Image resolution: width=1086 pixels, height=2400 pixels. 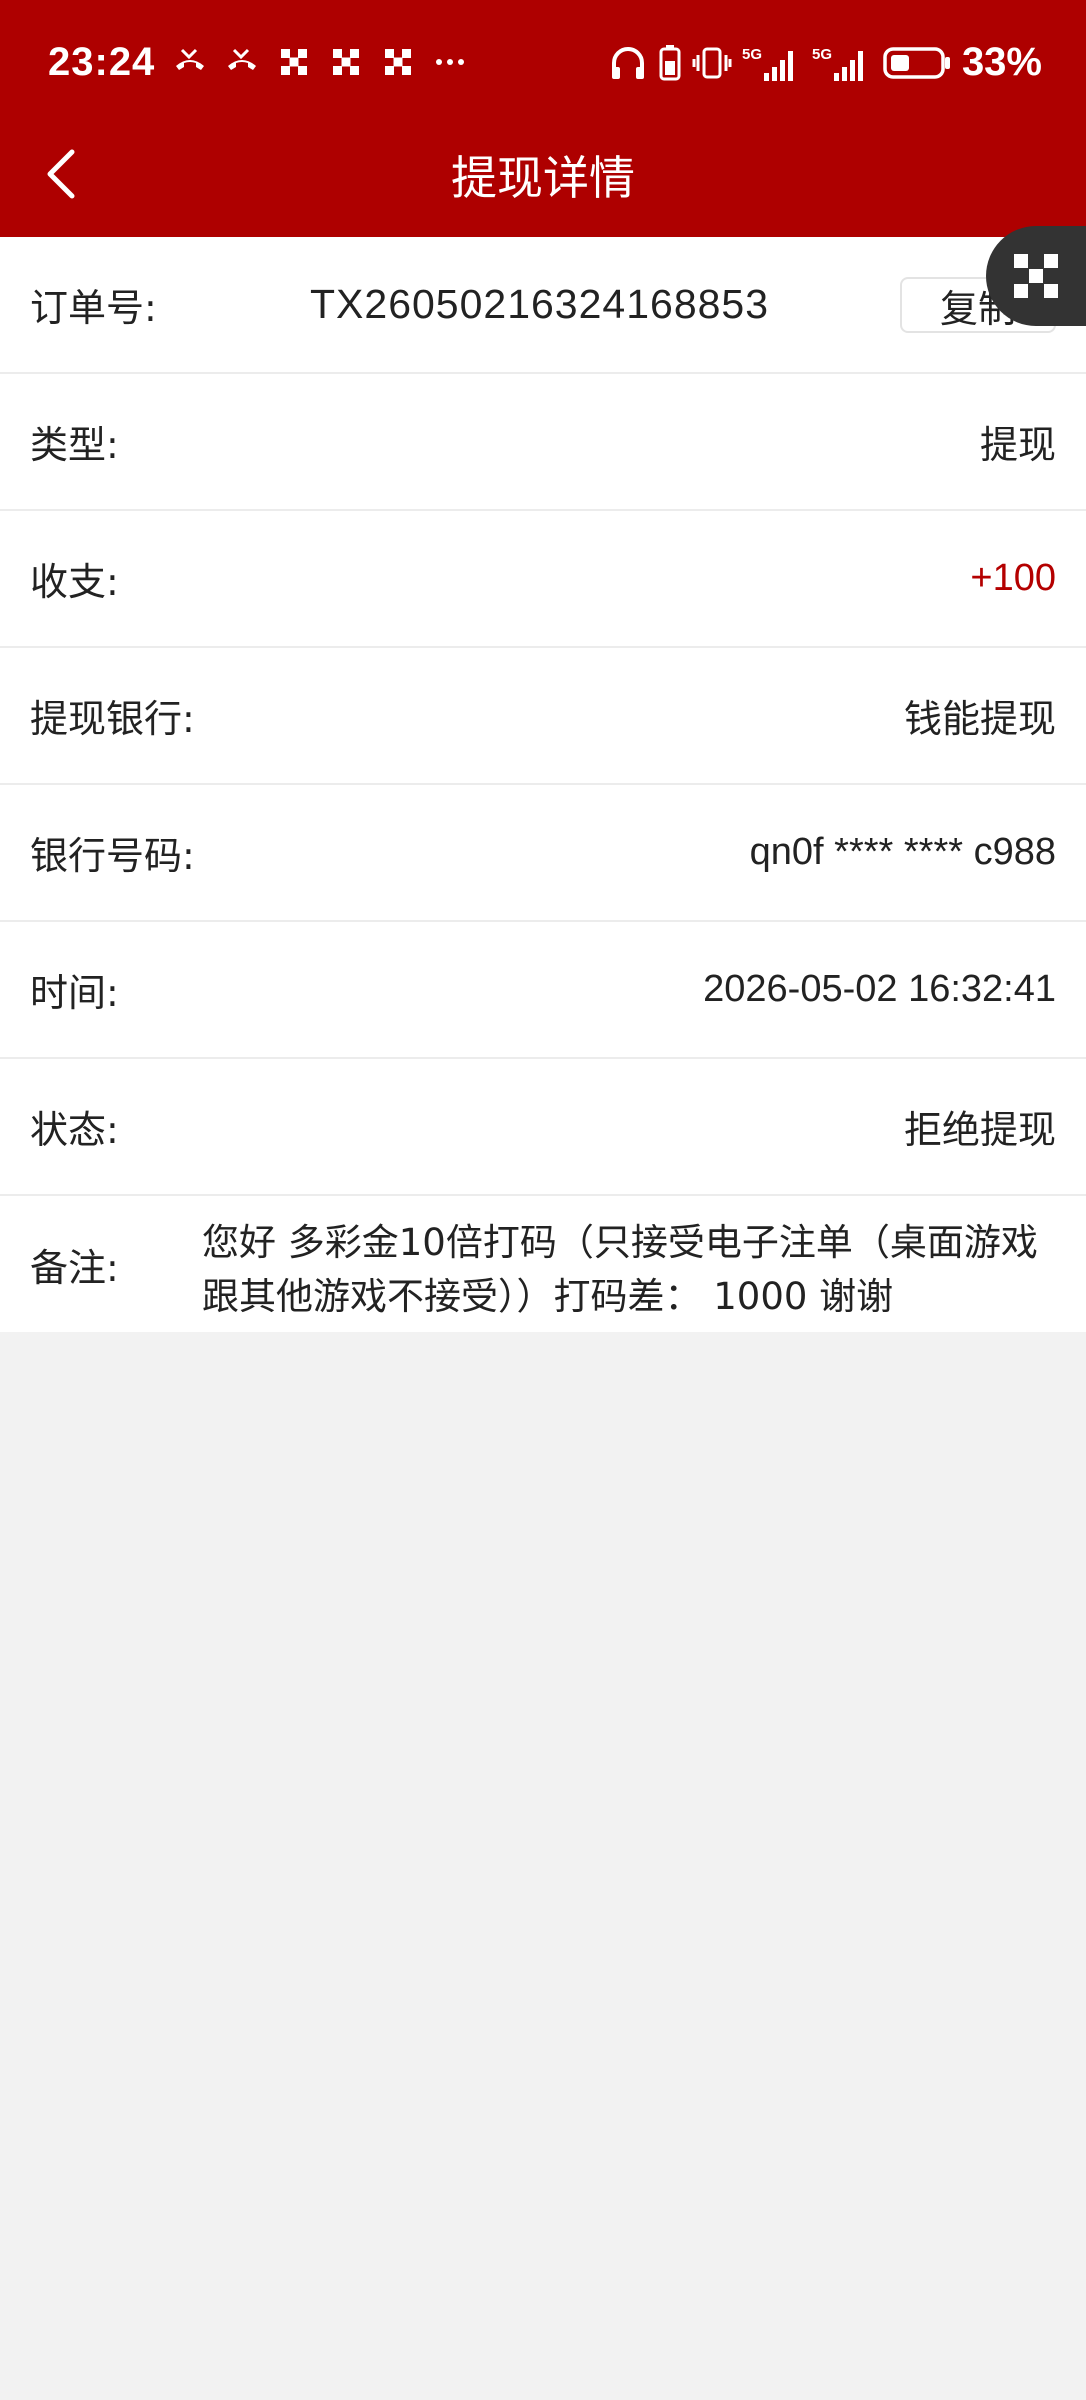 I want to click on notification-icons, so click(x=320, y=62).